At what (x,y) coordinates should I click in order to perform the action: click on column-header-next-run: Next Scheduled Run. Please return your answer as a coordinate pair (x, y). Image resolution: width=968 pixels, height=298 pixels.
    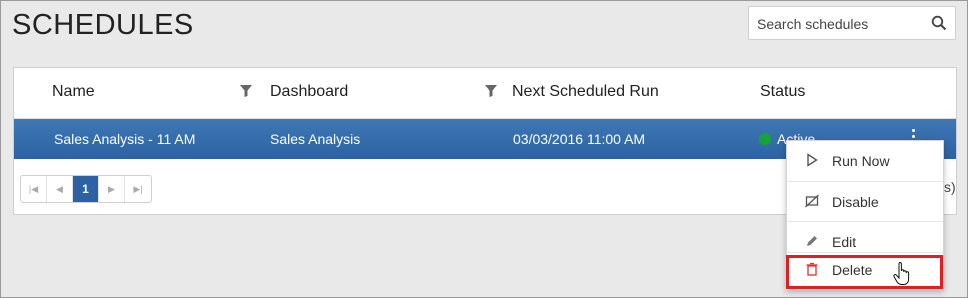
    Looking at the image, I should click on (585, 92).